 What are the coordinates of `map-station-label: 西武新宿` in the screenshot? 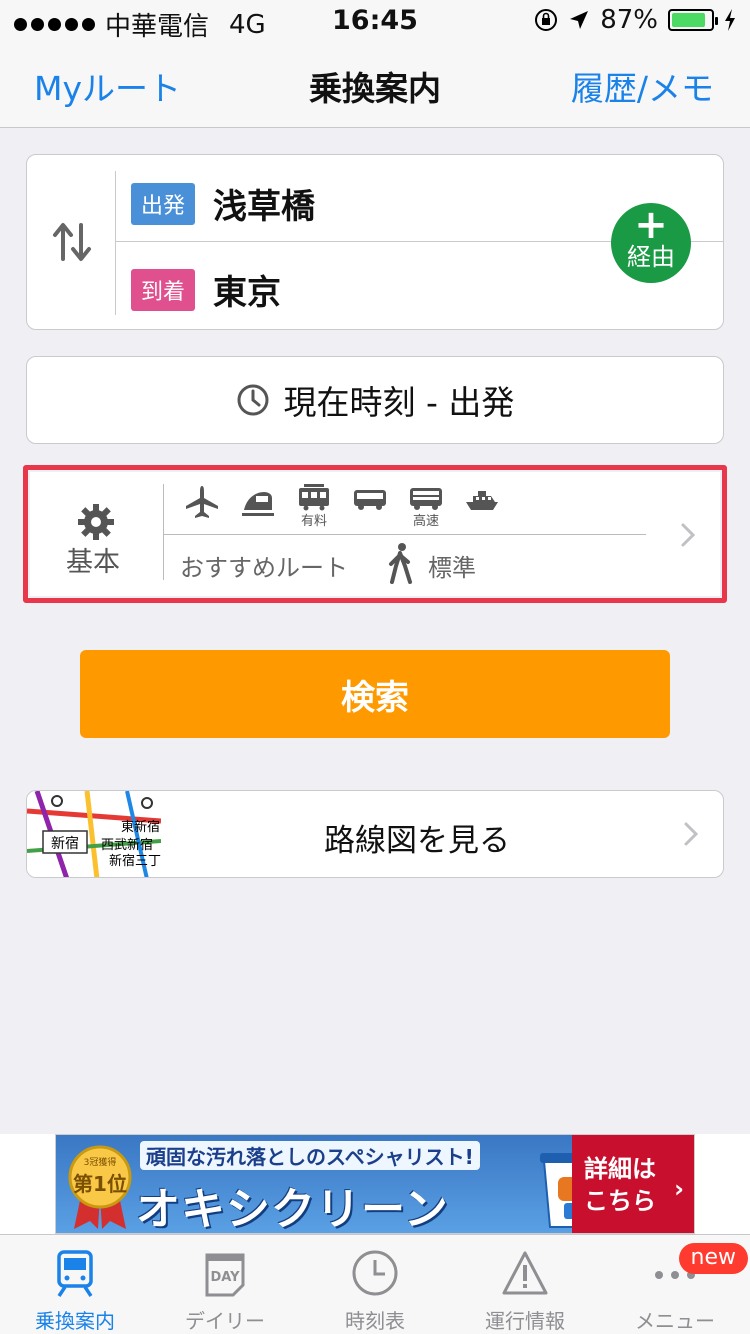 It's located at (127, 845).